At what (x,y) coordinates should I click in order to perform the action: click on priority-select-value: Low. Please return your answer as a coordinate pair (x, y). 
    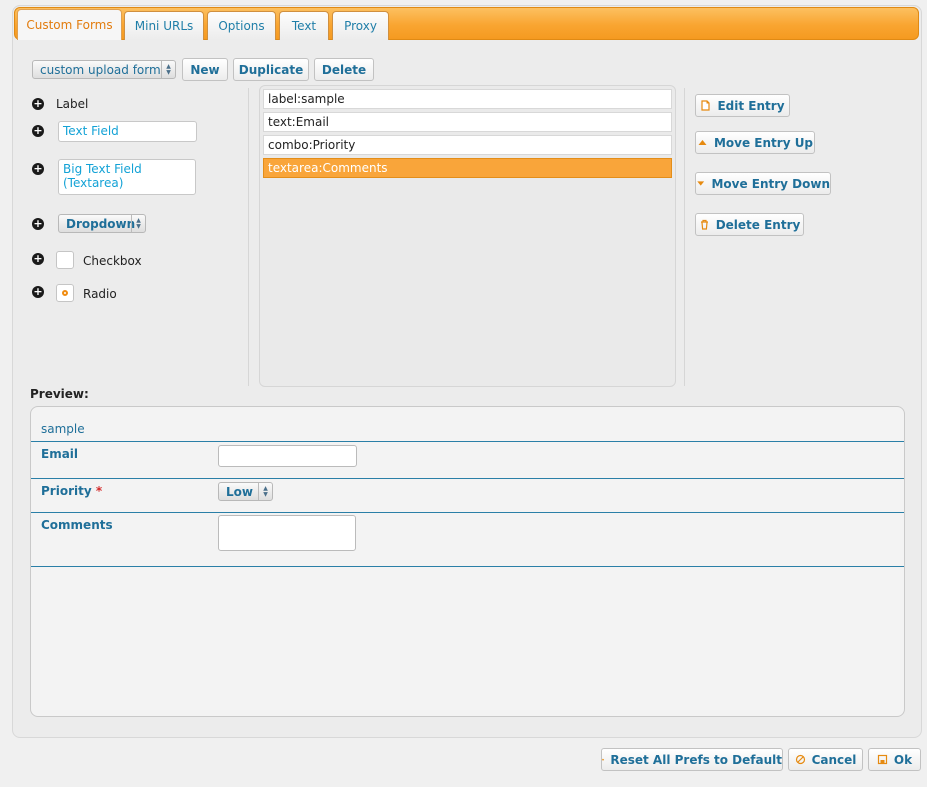
    Looking at the image, I should click on (239, 491).